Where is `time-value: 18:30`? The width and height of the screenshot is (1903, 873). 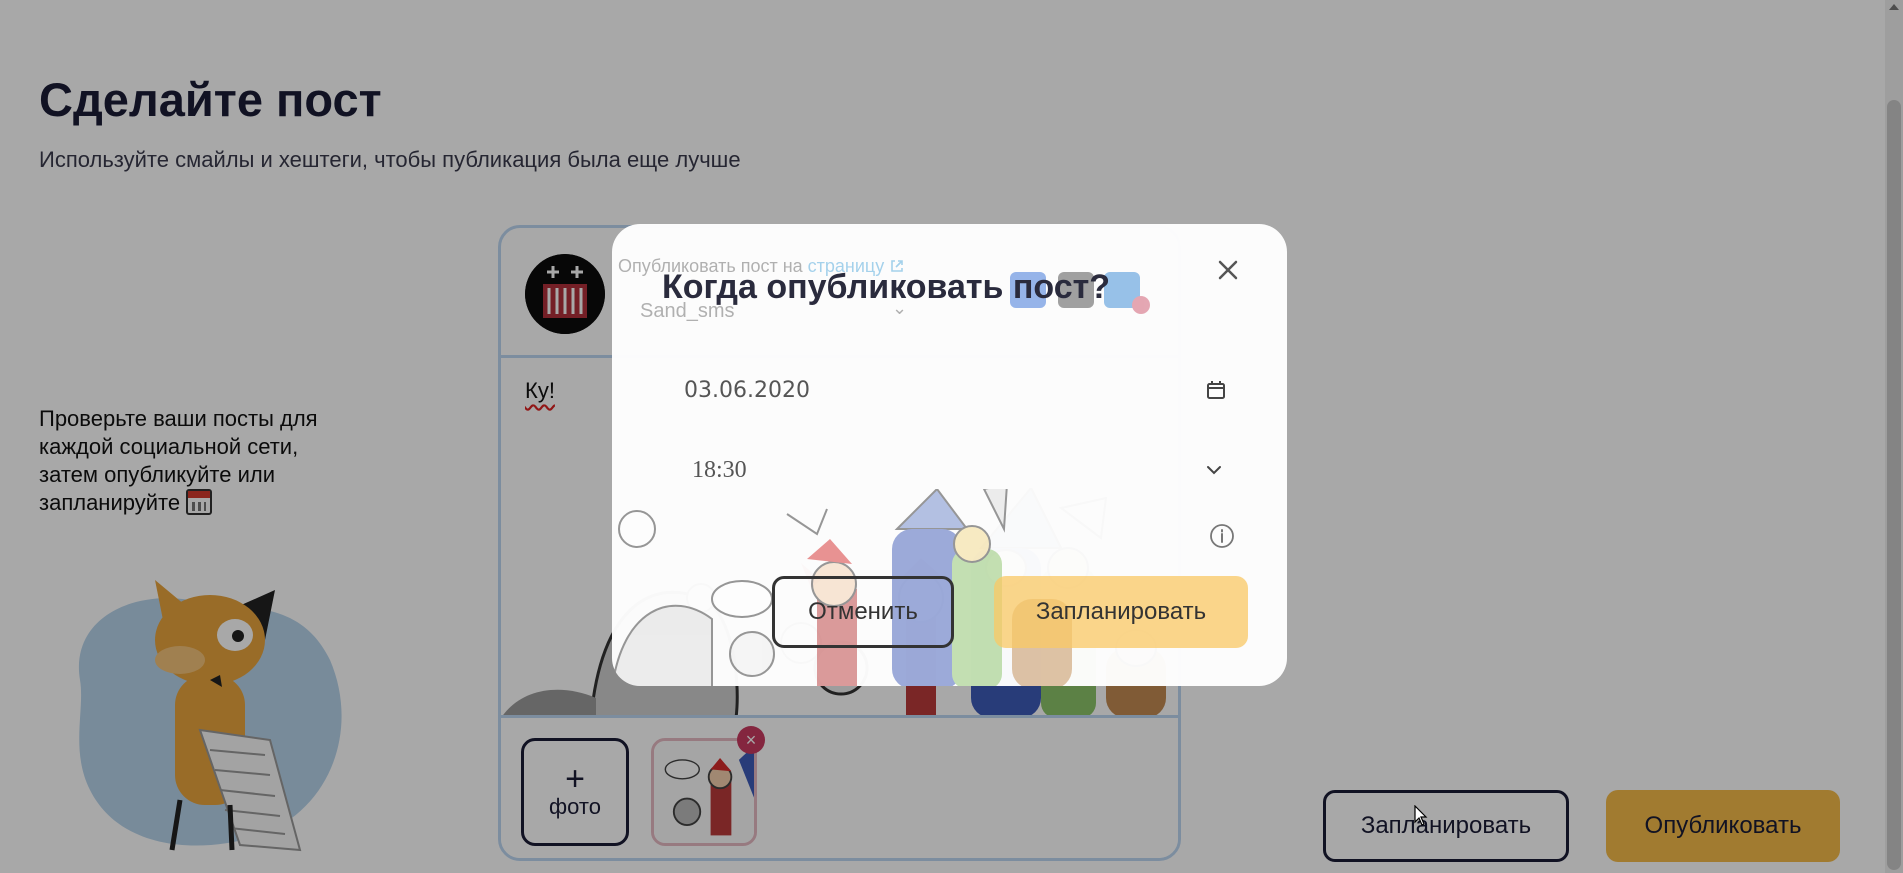 time-value: 18:30 is located at coordinates (719, 469).